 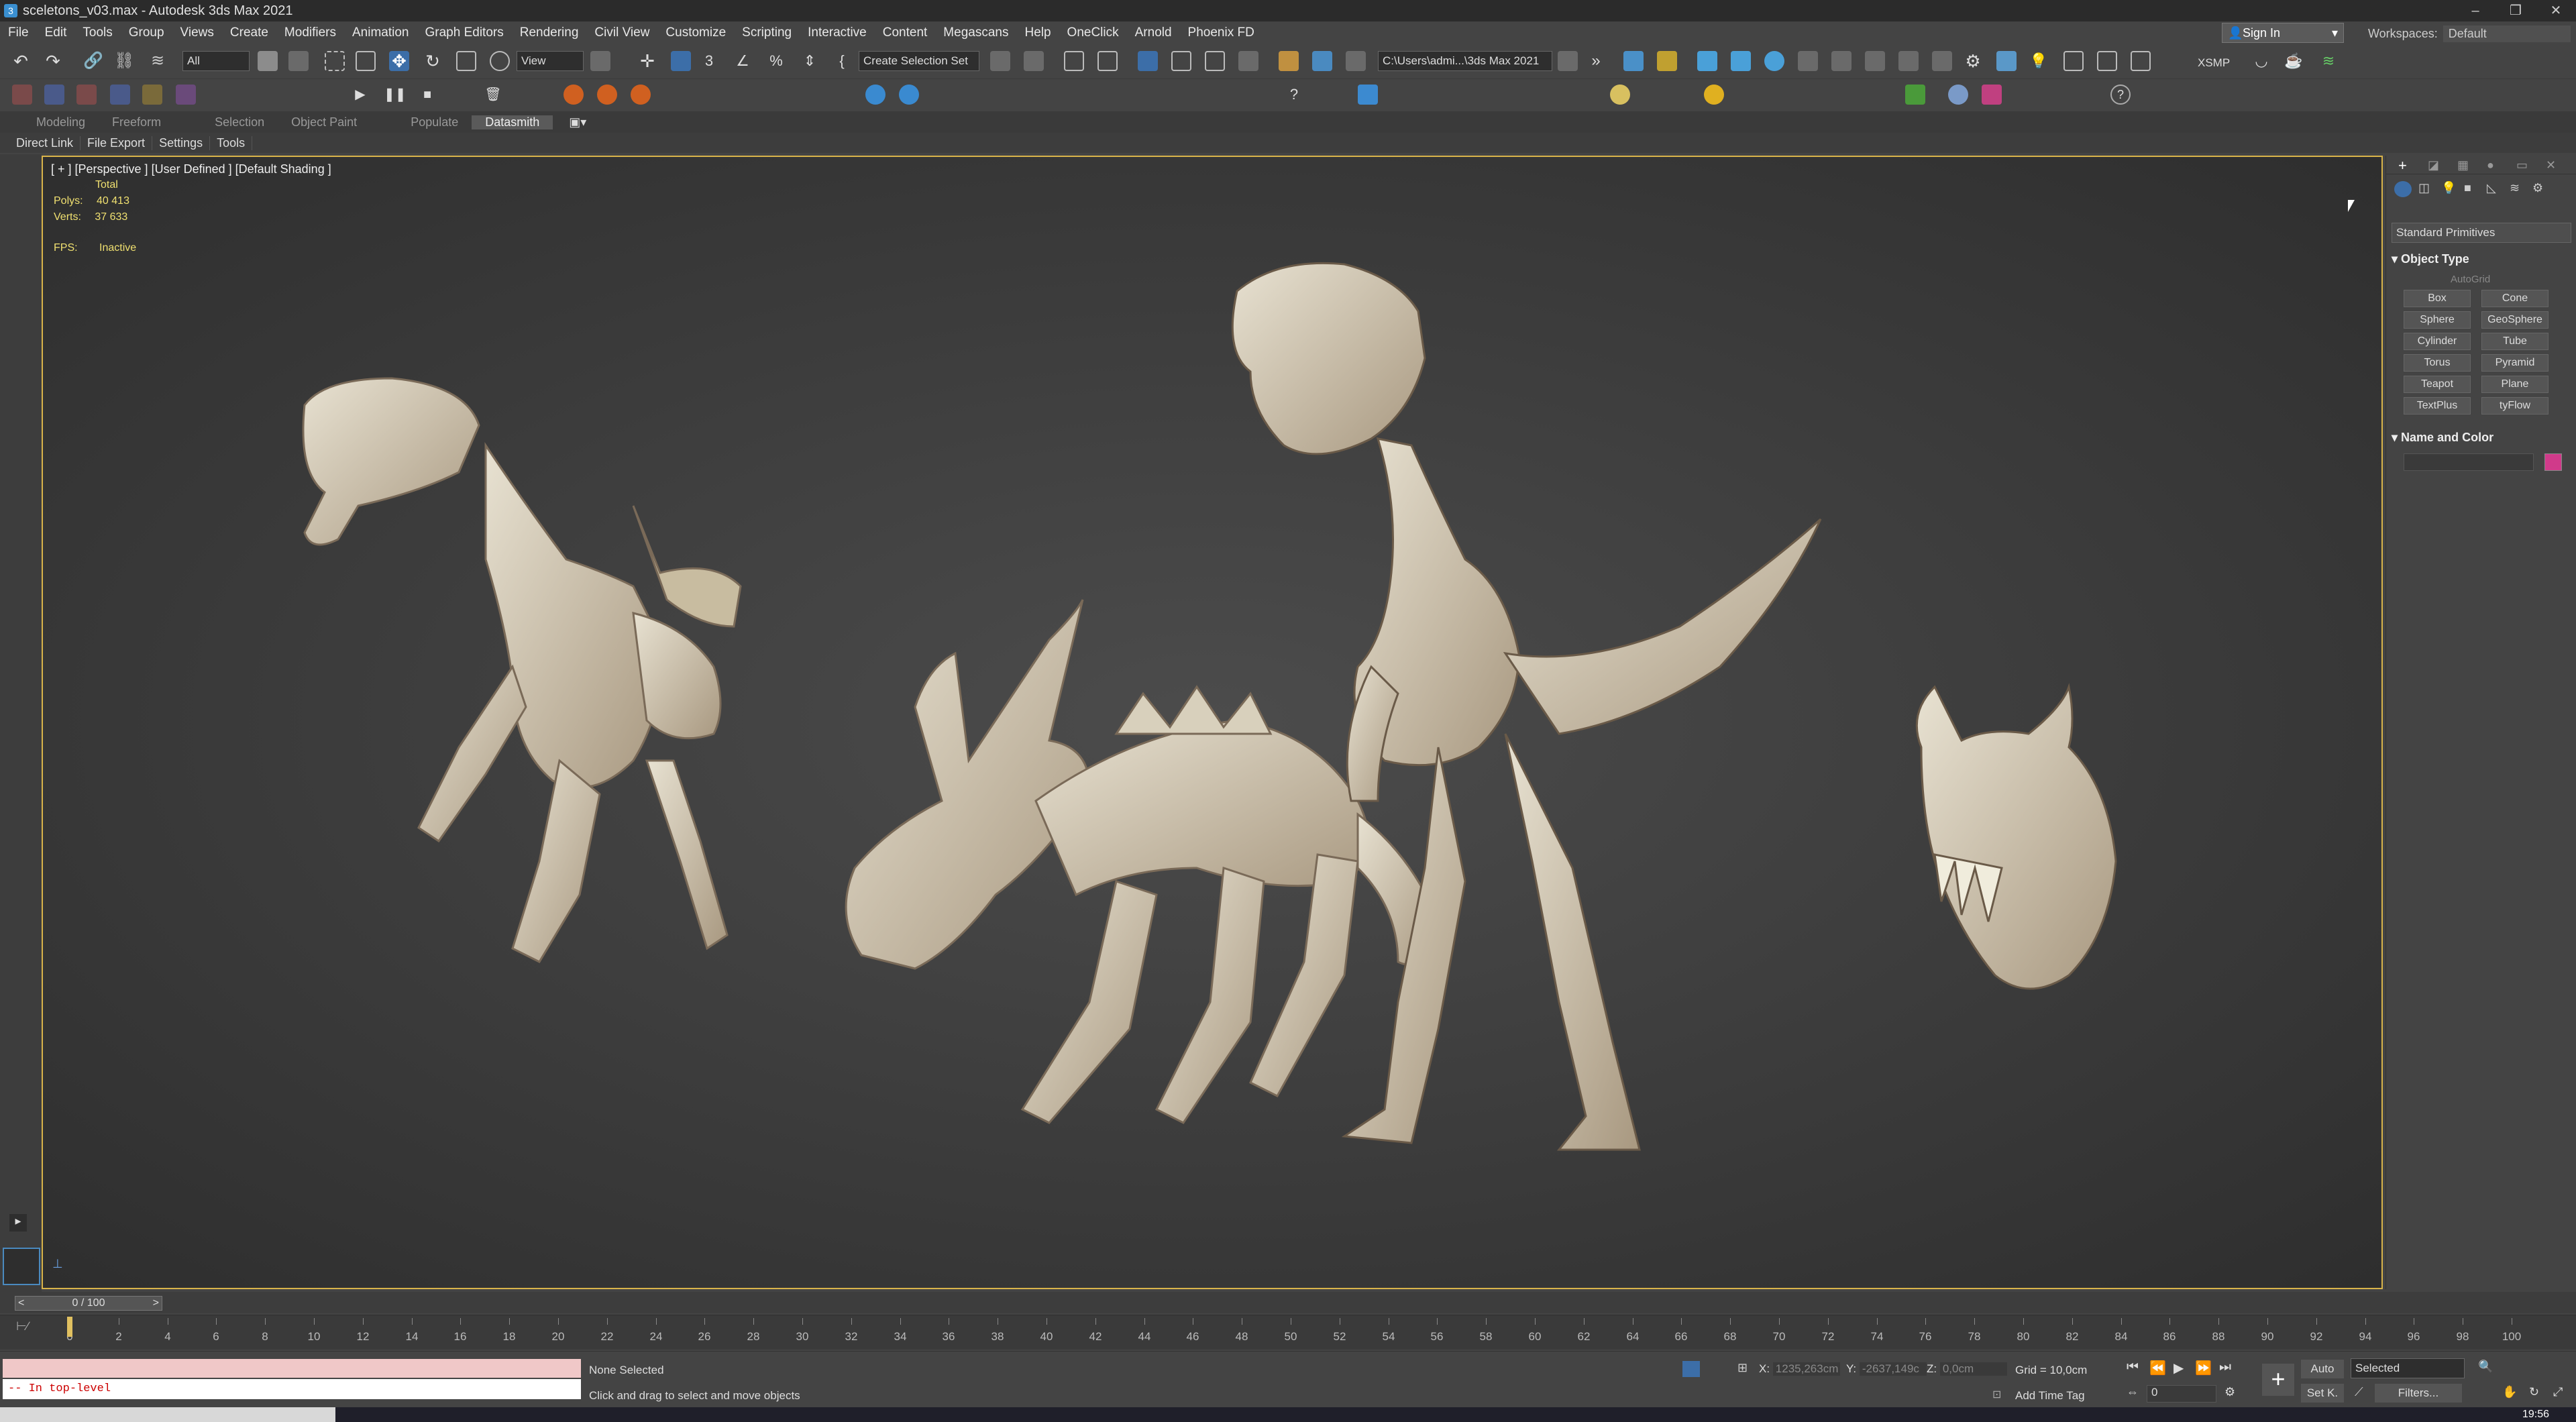 I want to click on play-animation-icon: ▶, so click(x=2179, y=1368).